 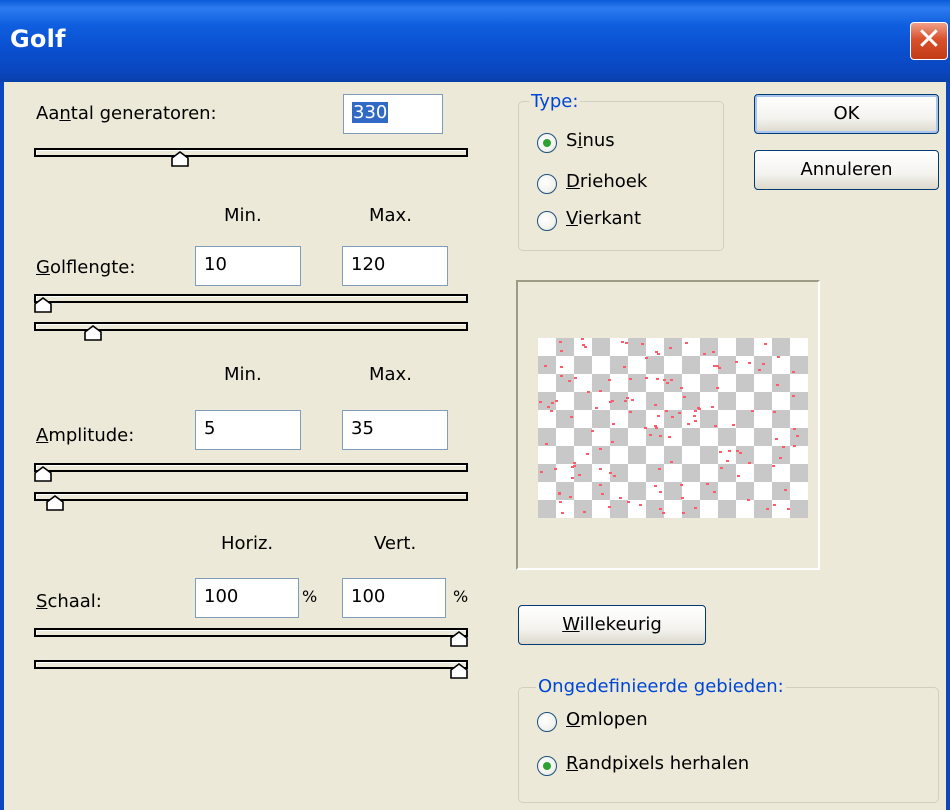 I want to click on scale-vert-input: 100, so click(x=394, y=598).